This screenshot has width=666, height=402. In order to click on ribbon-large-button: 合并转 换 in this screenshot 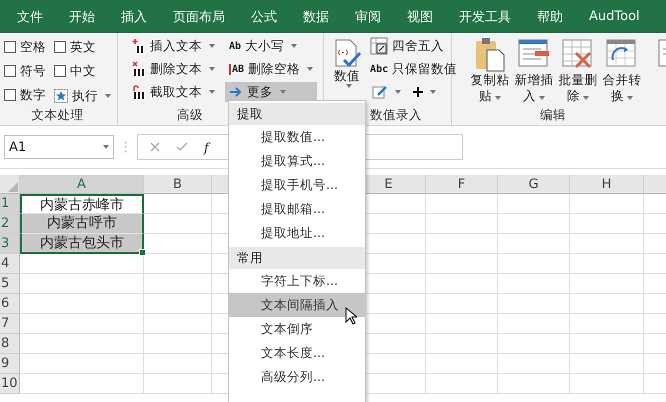, I will do `click(622, 71)`.